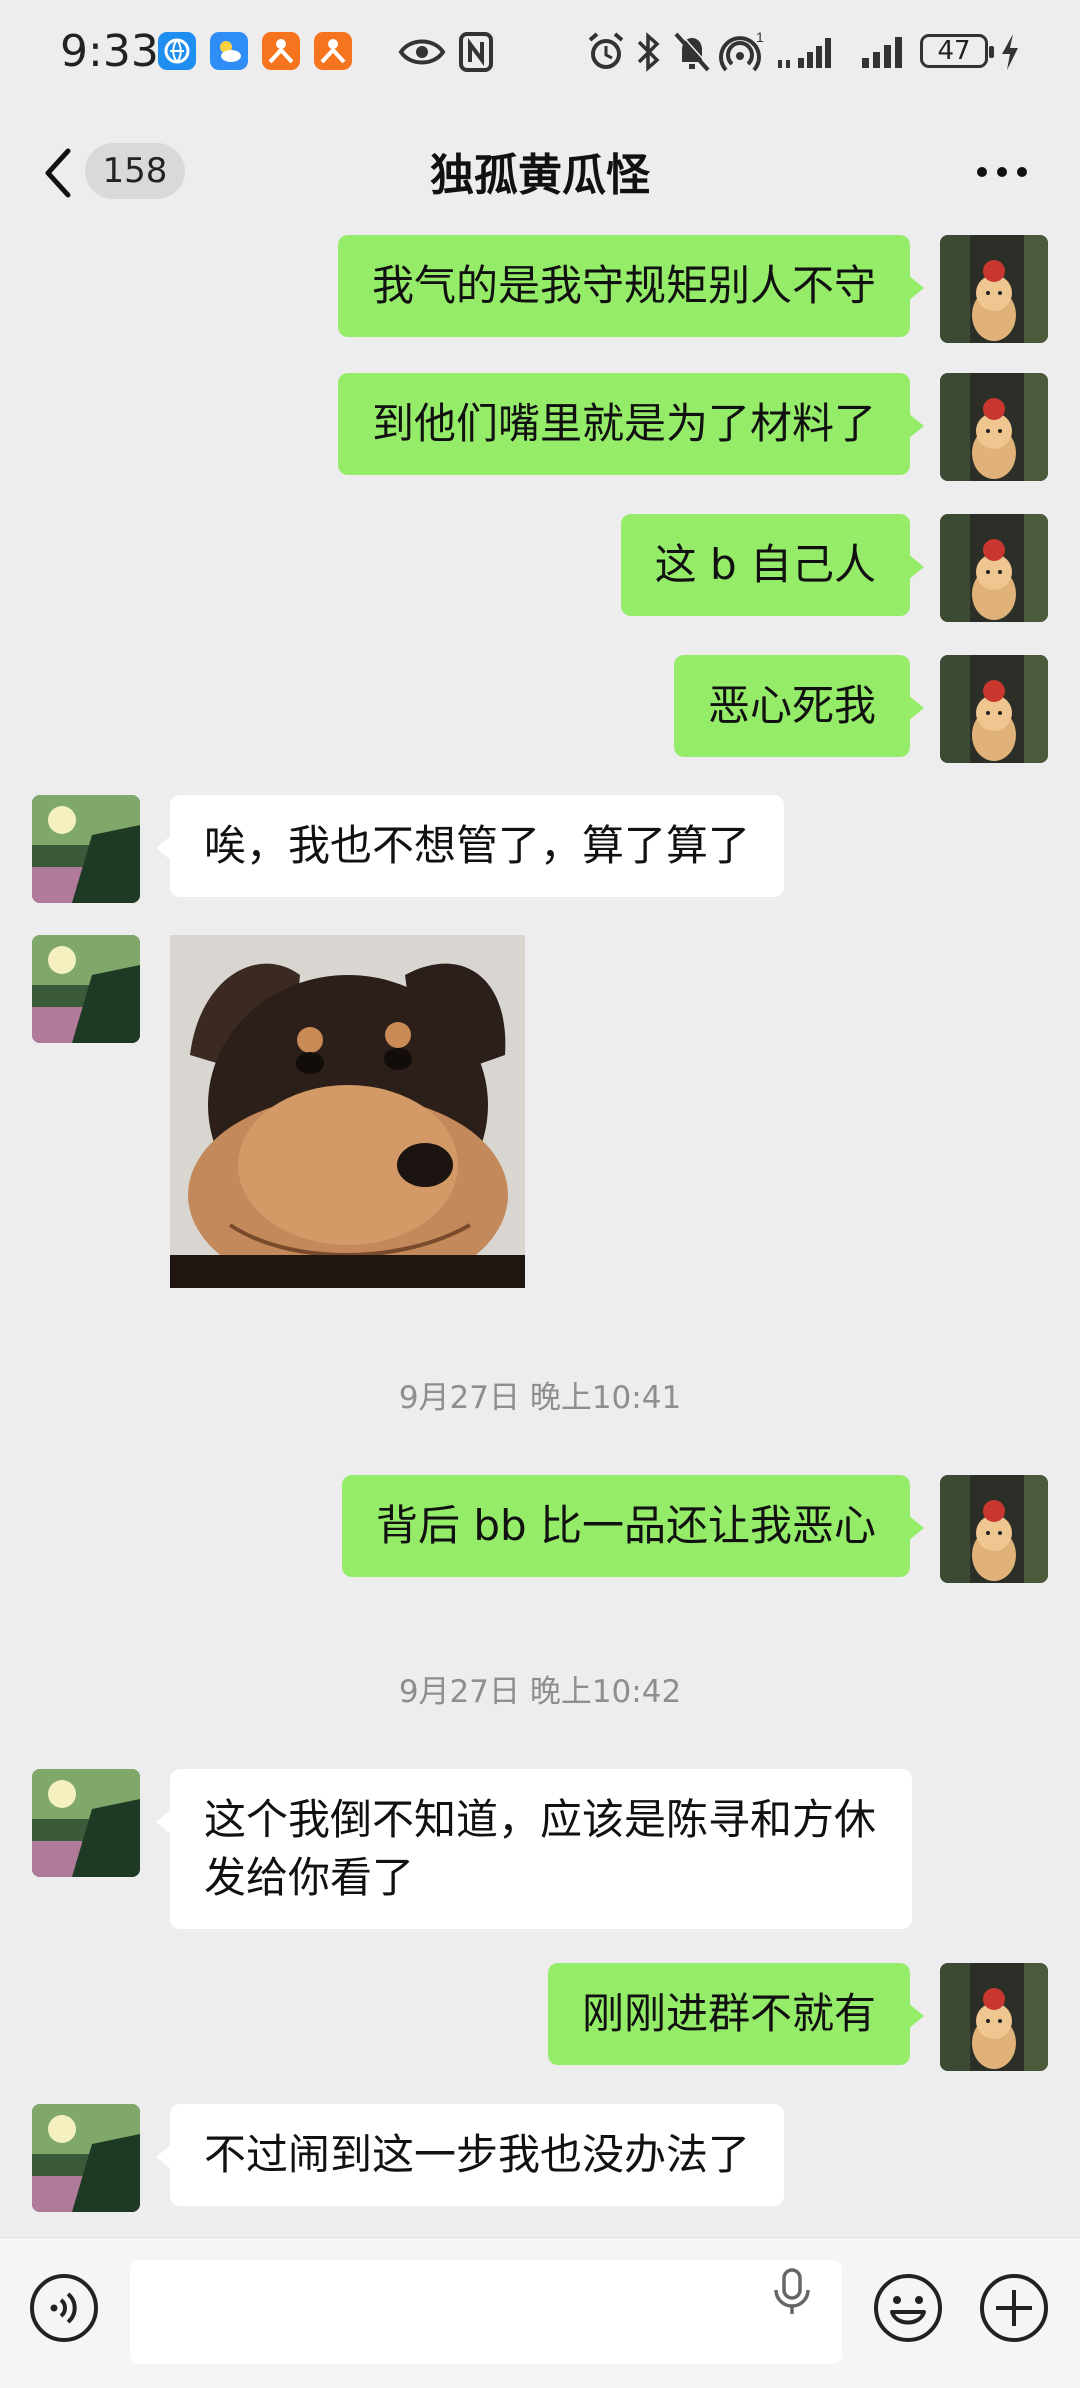 The height and width of the screenshot is (2388, 1080). What do you see at coordinates (540, 52) in the screenshot?
I see `status-bar: 9:33 1 47` at bounding box center [540, 52].